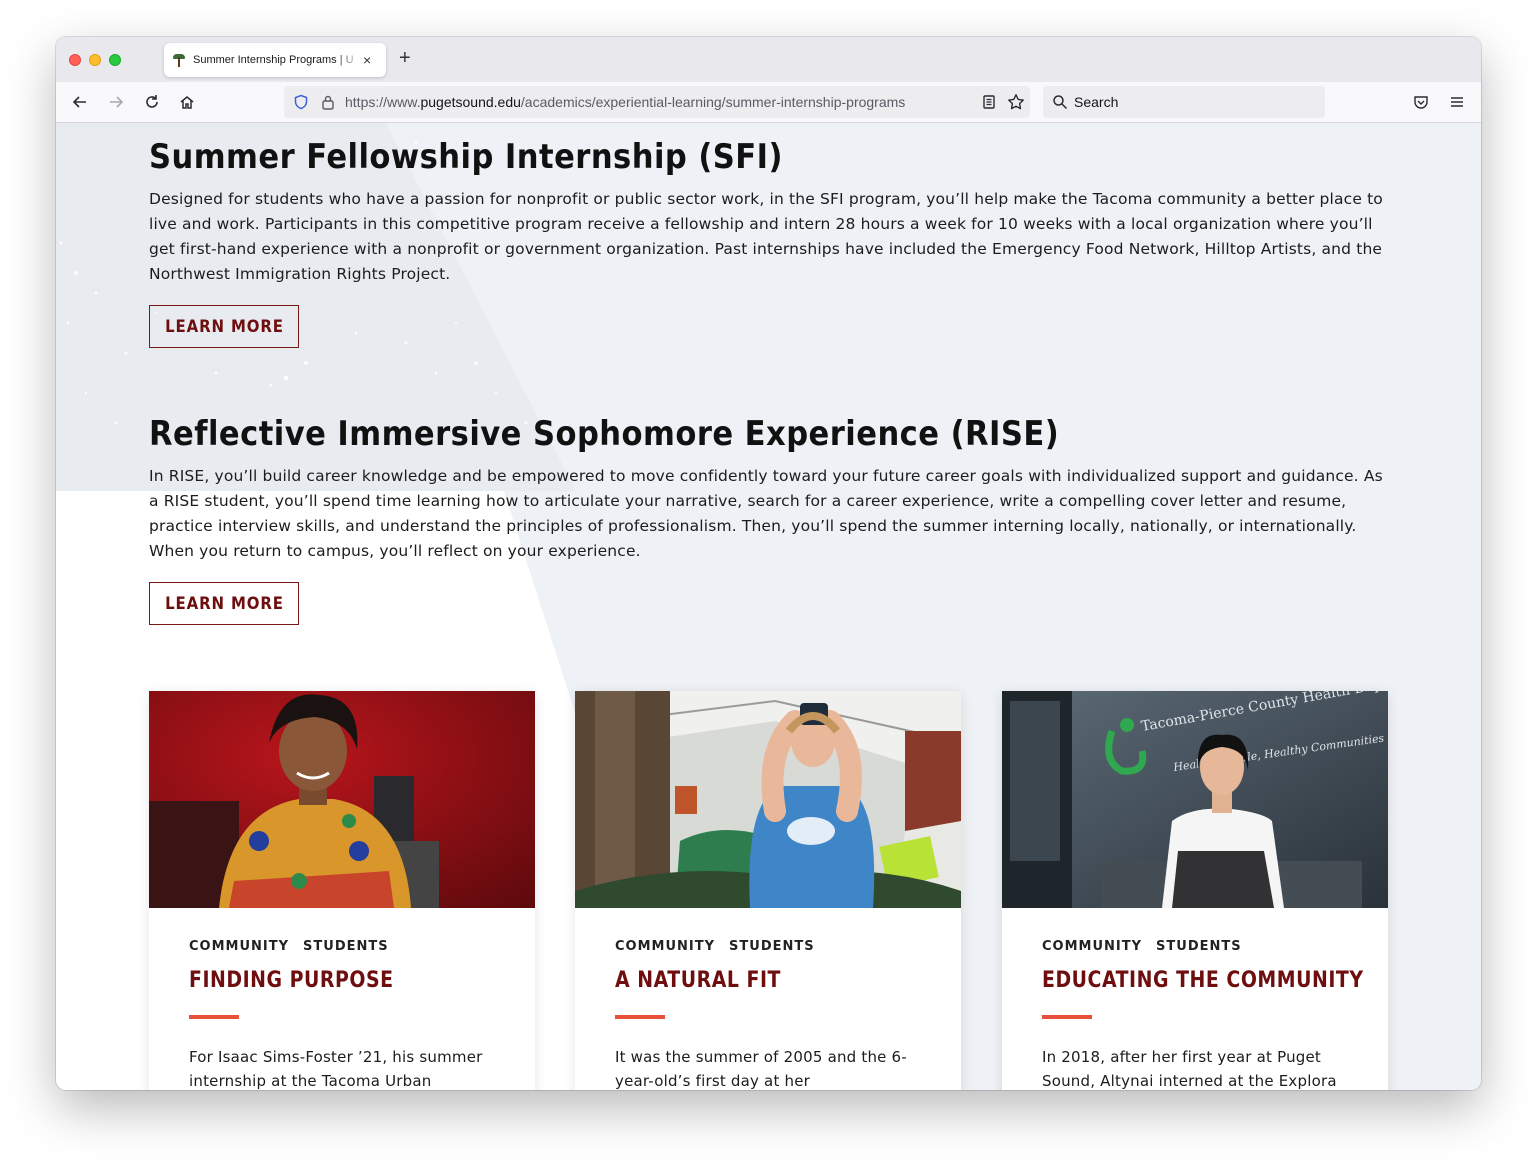 This screenshot has width=1537, height=1165. I want to click on card-photo-market, so click(768, 799).